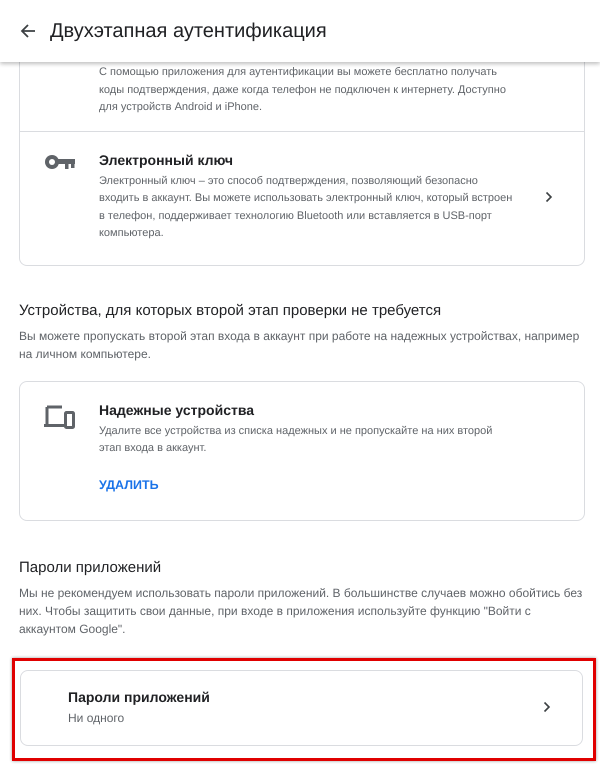 This screenshot has width=600, height=769. Describe the element at coordinates (301, 611) in the screenshot. I see `section-description: Мы не рекомендуем использовать пароли приложений. В большинстве случаев можно обойтись без них. Чтобы защитить свои данные, при входе в приложения используйте функцию "Войти с аккаунтом Google".` at that location.